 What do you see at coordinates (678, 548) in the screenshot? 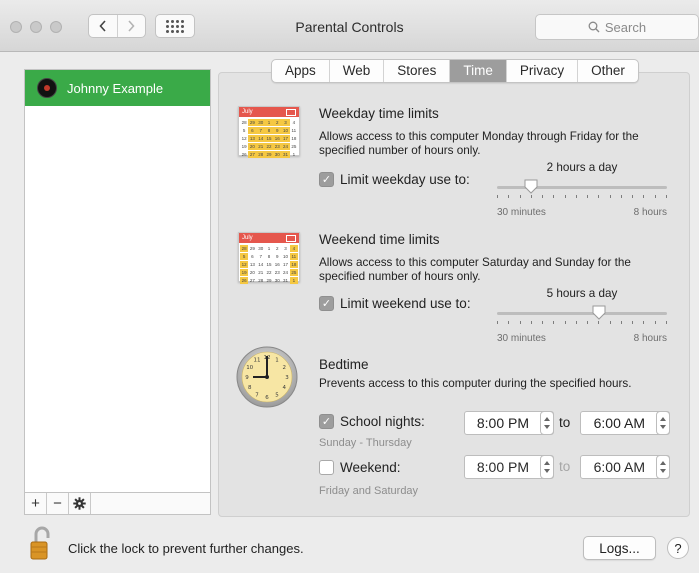
I see `help-button: ?` at bounding box center [678, 548].